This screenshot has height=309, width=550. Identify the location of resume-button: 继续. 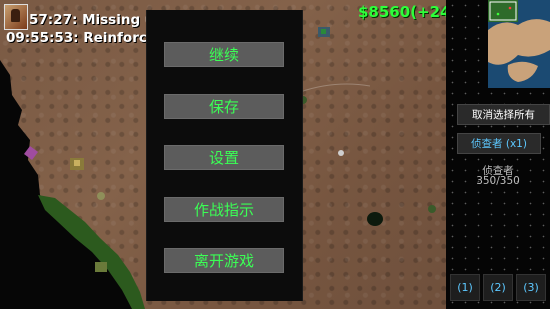
(224, 54).